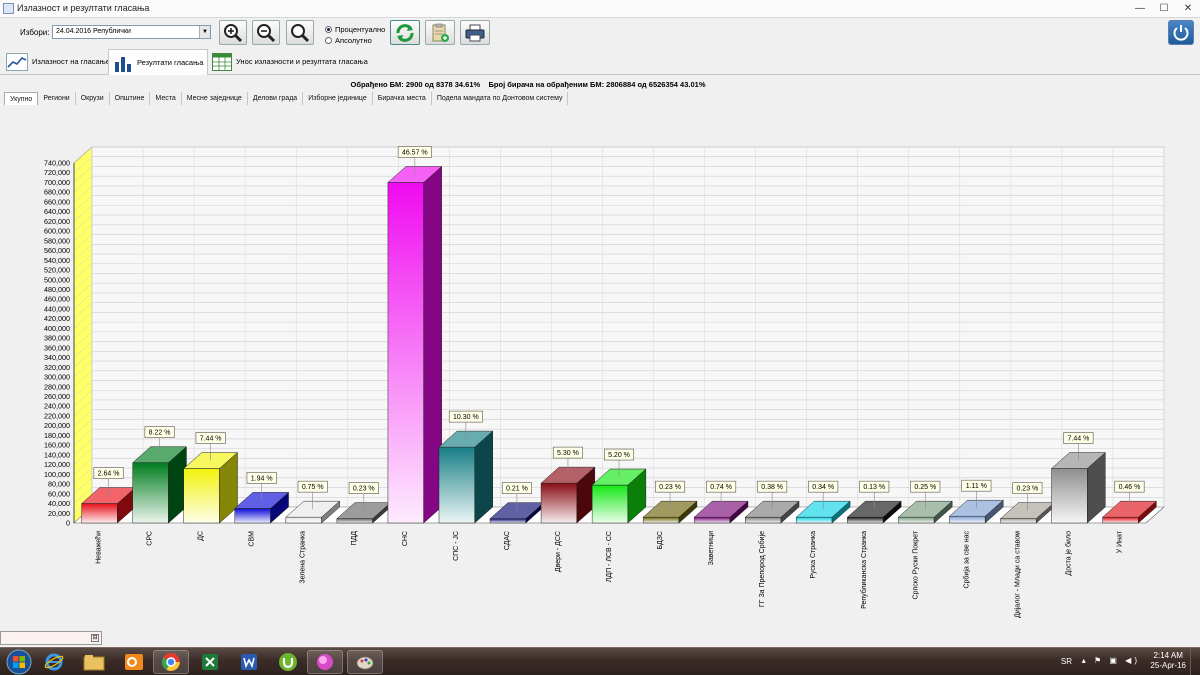 The height and width of the screenshot is (675, 1200). I want to click on taskbar-word, so click(249, 662).